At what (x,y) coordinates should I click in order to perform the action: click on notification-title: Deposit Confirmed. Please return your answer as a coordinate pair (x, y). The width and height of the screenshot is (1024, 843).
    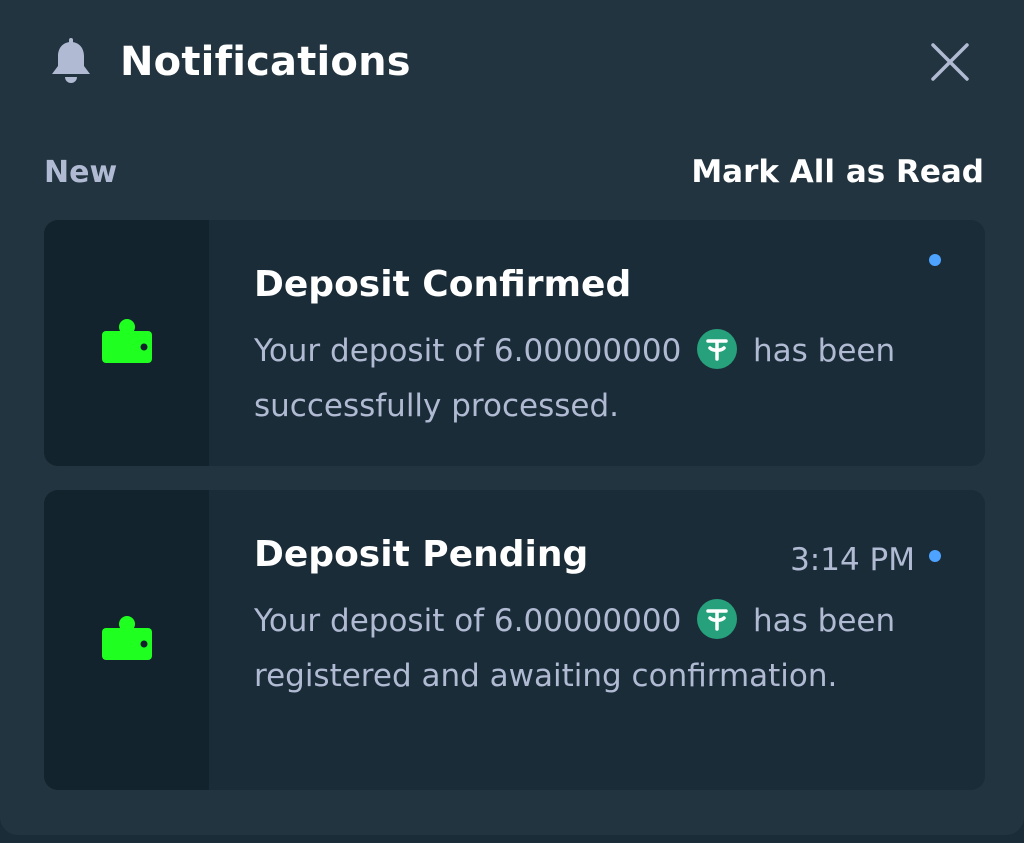
    Looking at the image, I should click on (443, 284).